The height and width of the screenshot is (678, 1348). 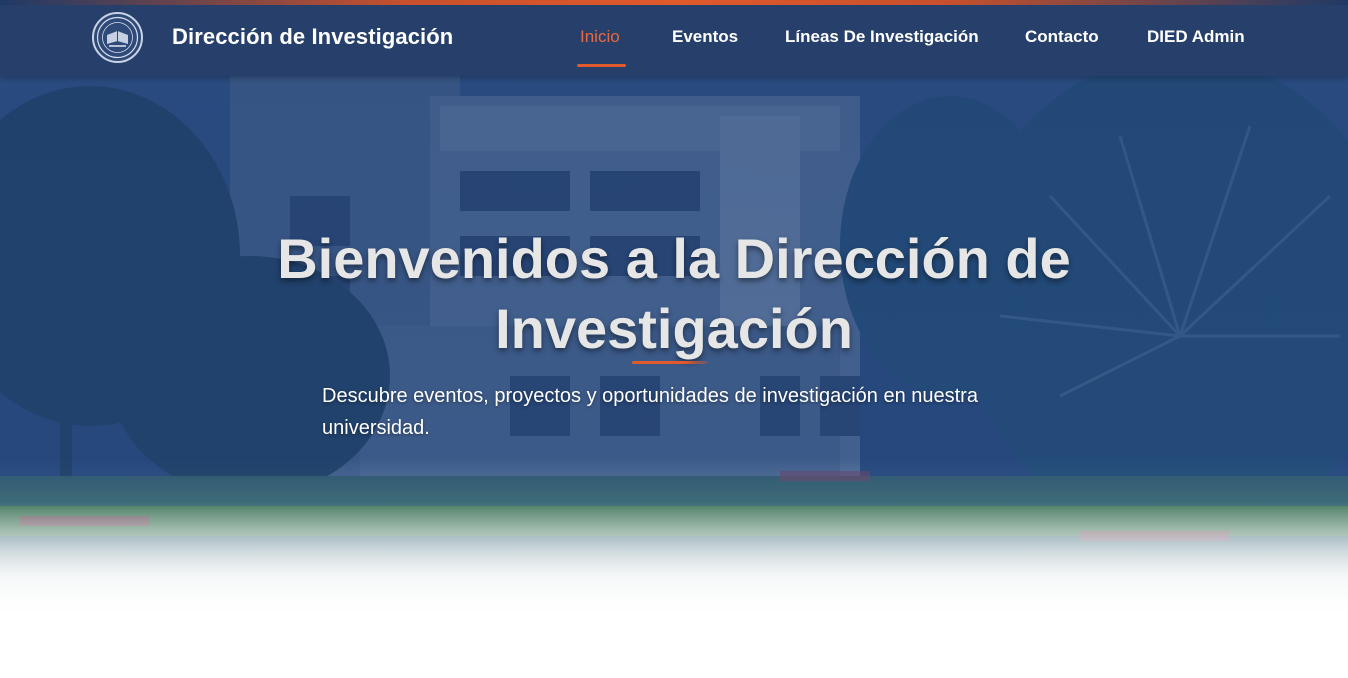 I want to click on top-accent-line, so click(x=674, y=2).